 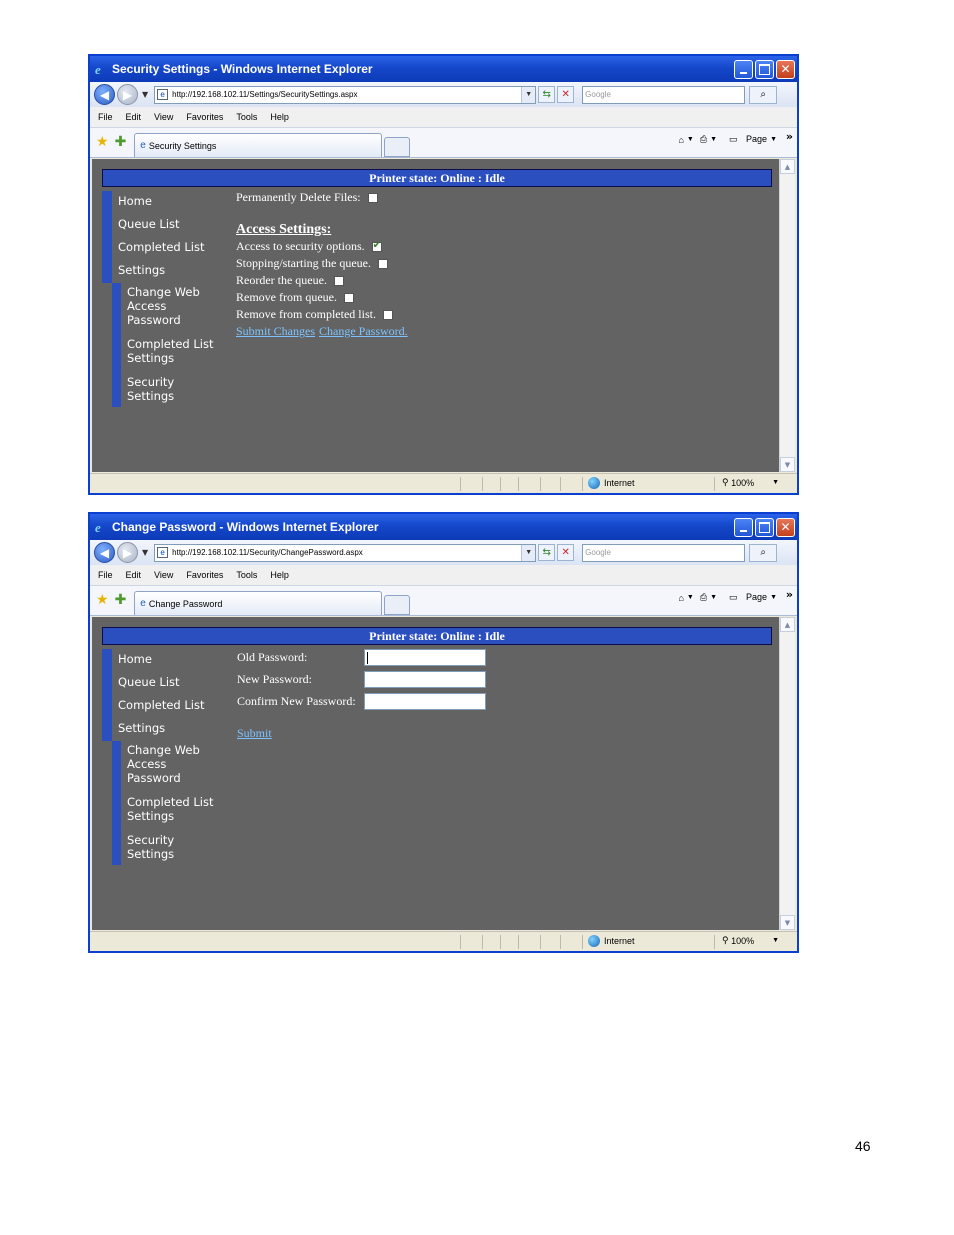 I want to click on tab-change-password: e Change Password, so click(x=258, y=603).